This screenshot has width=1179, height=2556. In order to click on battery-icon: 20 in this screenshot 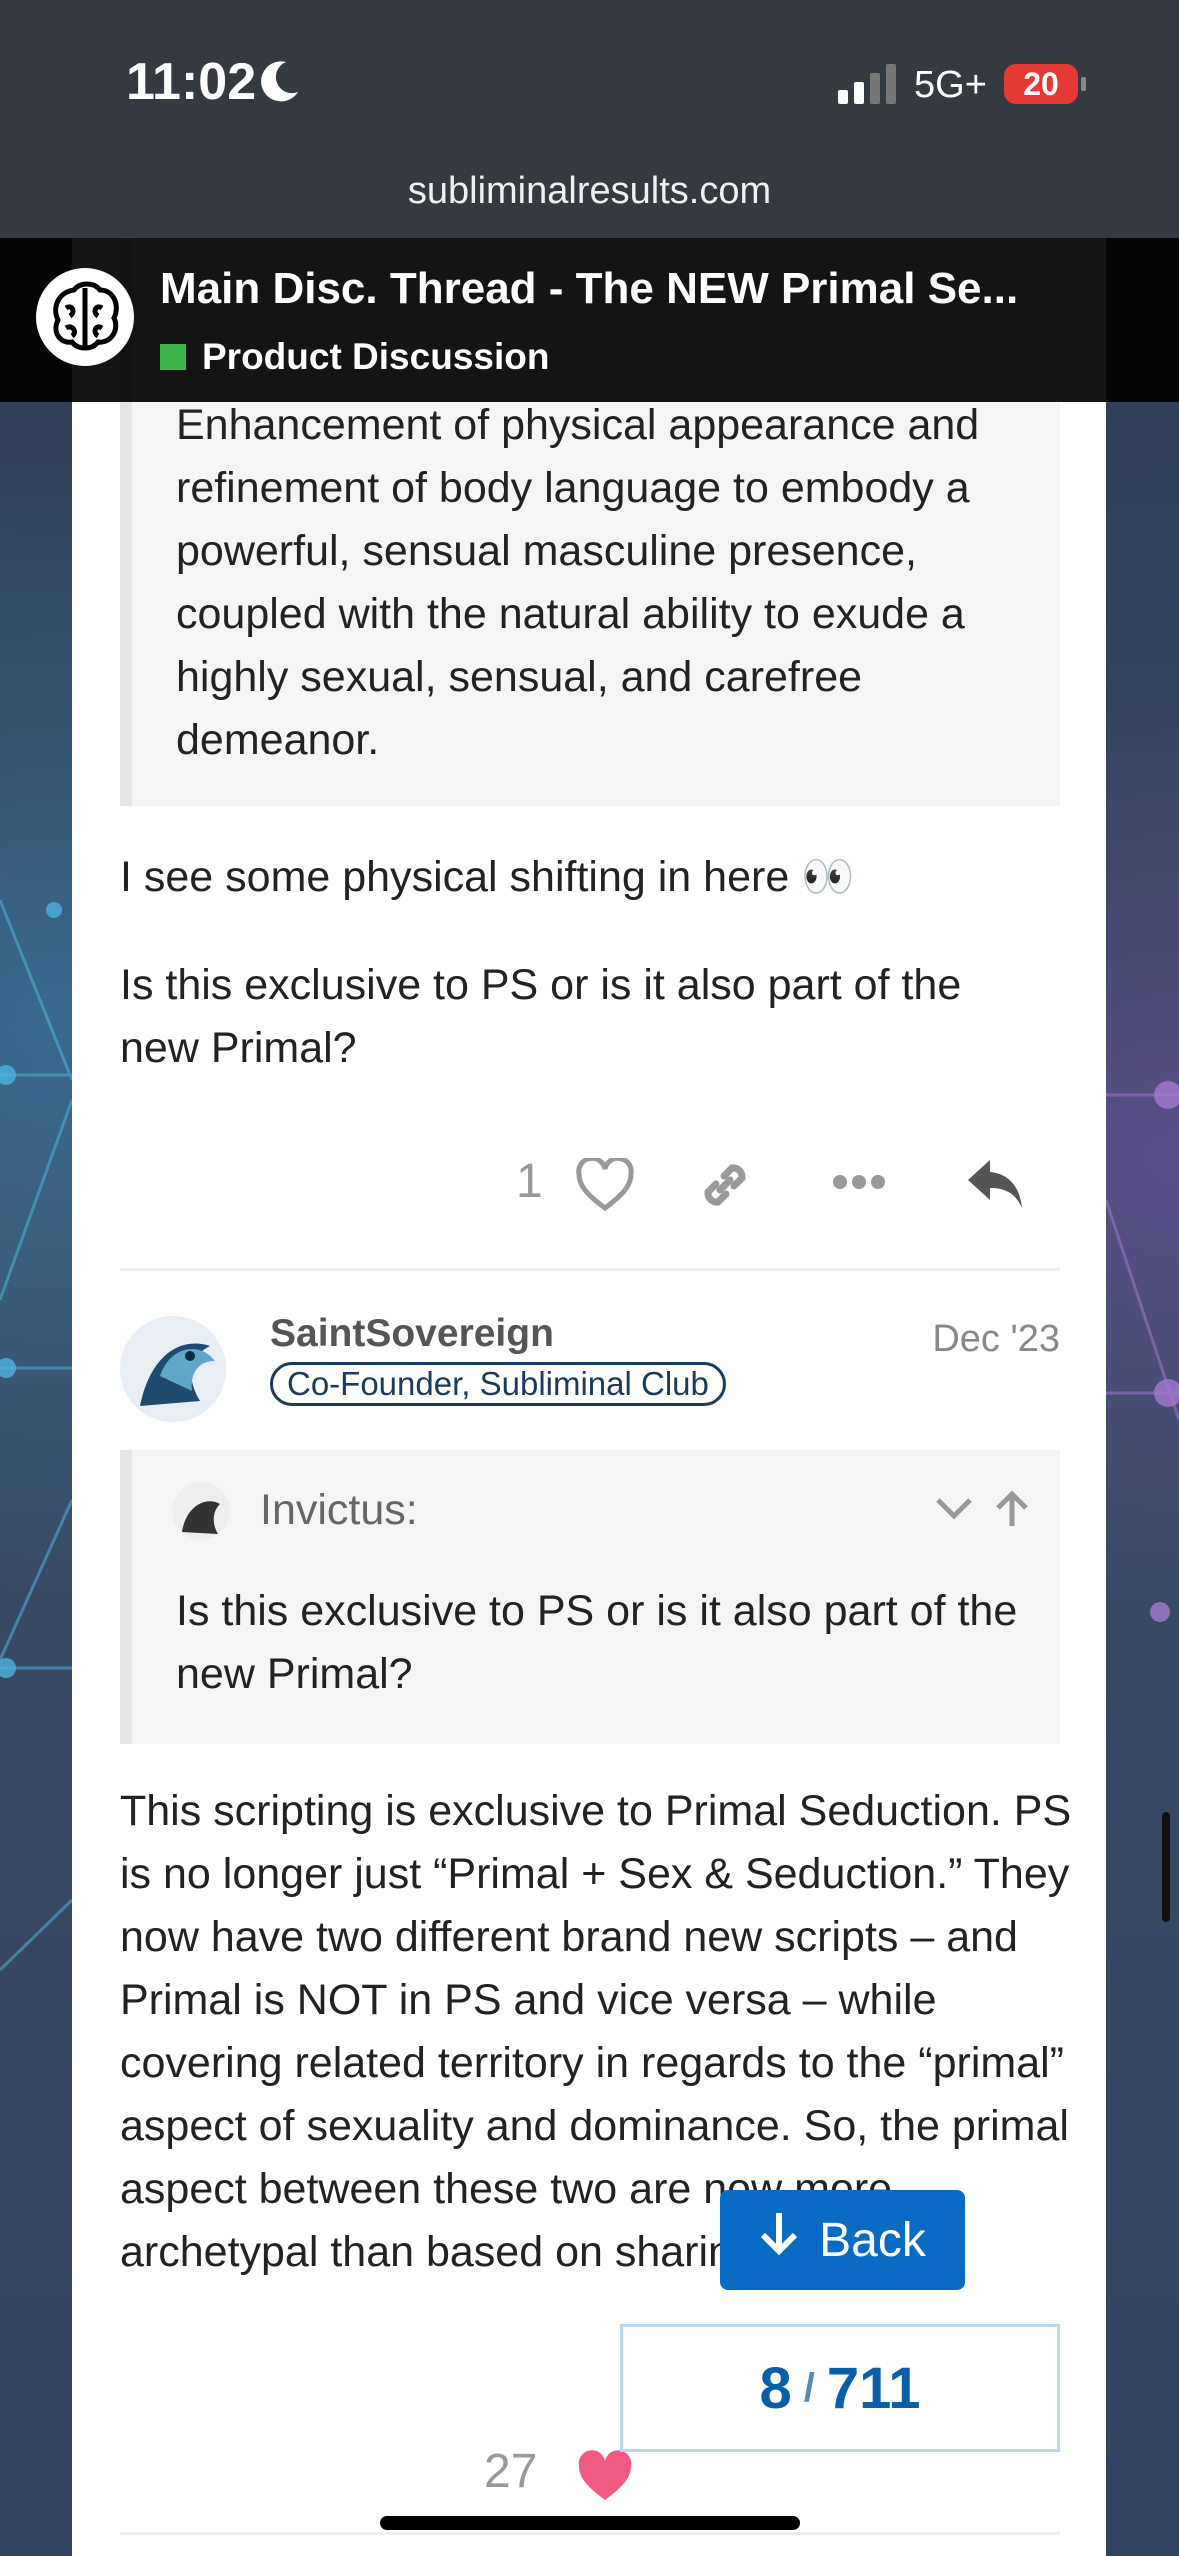, I will do `click(1041, 84)`.